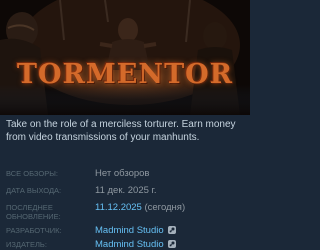 The height and width of the screenshot is (250, 320). Describe the element at coordinates (34, 190) in the screenshot. I see `release-date-label: ДАТА ВЫХОДА:` at that location.